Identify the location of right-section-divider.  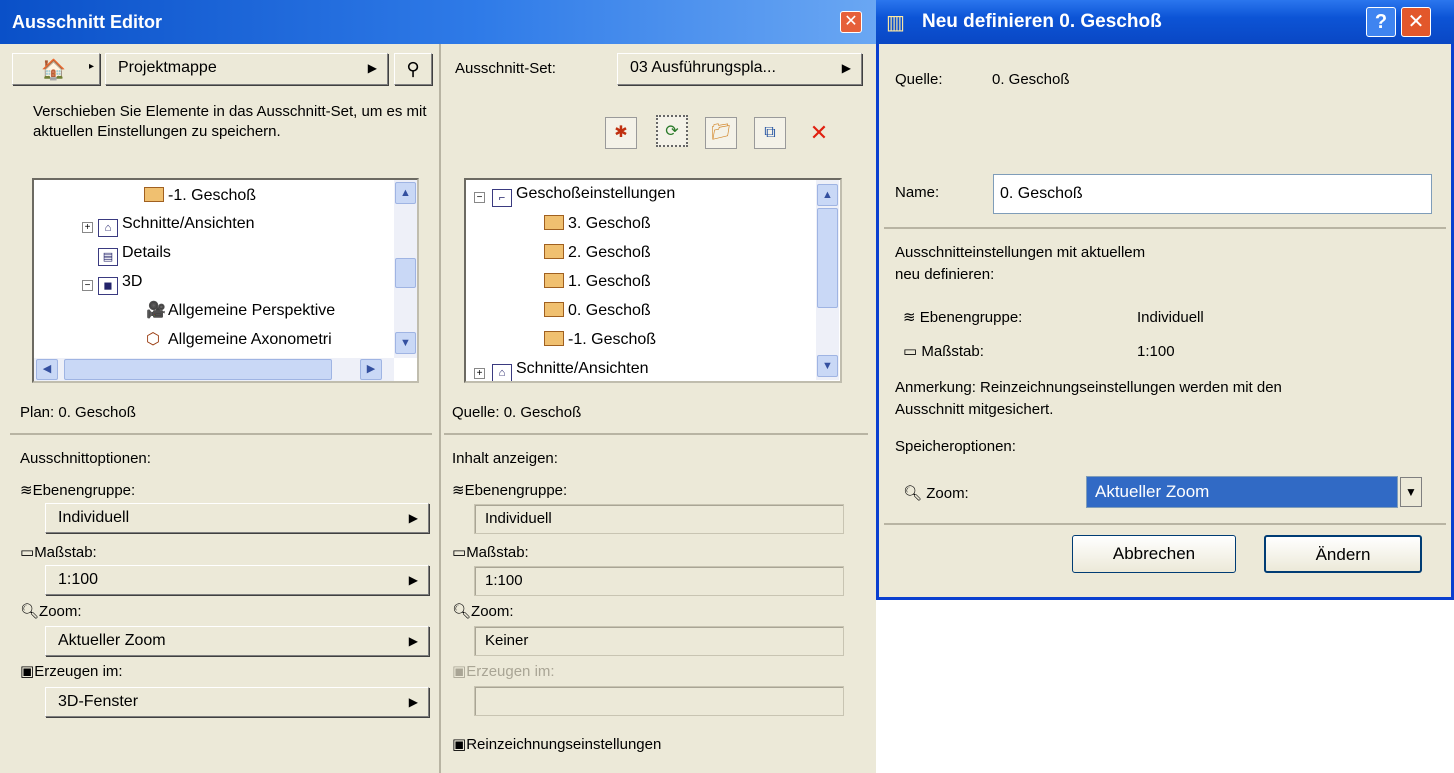
(656, 434).